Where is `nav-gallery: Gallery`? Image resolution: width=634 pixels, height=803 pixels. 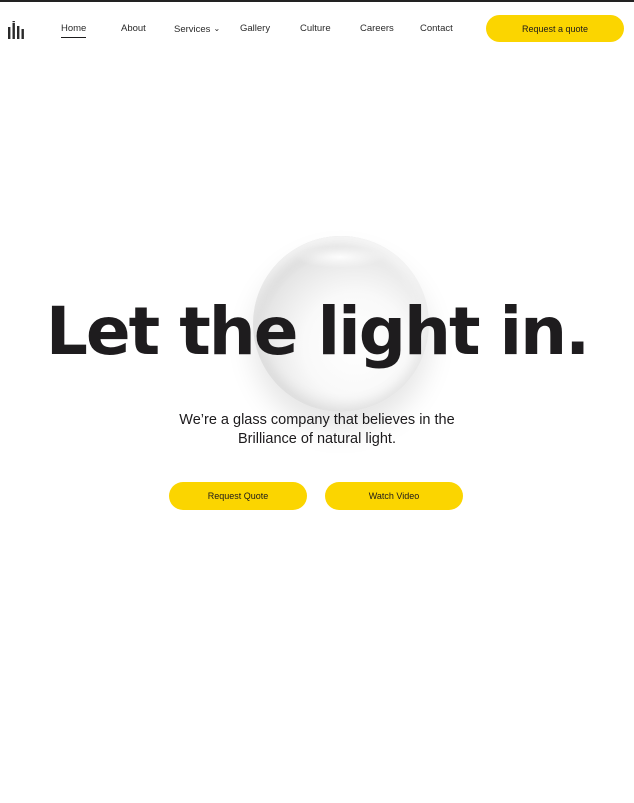 nav-gallery: Gallery is located at coordinates (255, 29).